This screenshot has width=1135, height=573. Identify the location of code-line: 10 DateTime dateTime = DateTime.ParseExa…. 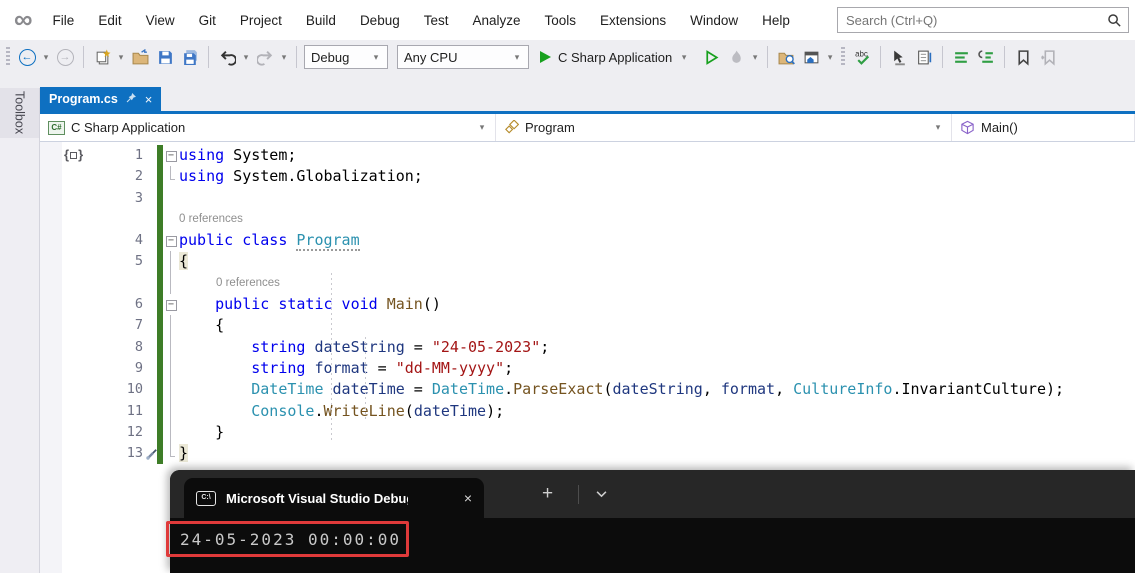
(587, 390).